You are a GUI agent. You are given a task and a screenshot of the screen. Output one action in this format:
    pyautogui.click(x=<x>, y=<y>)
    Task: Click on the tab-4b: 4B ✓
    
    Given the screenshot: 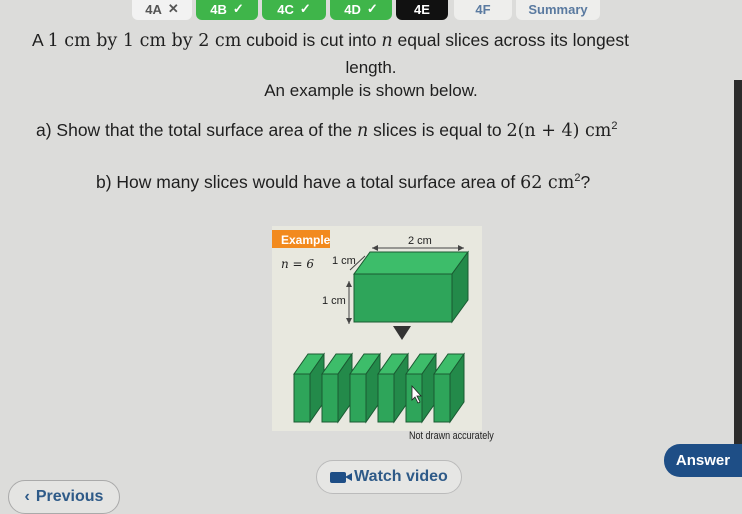 What is the action you would take?
    pyautogui.click(x=227, y=10)
    